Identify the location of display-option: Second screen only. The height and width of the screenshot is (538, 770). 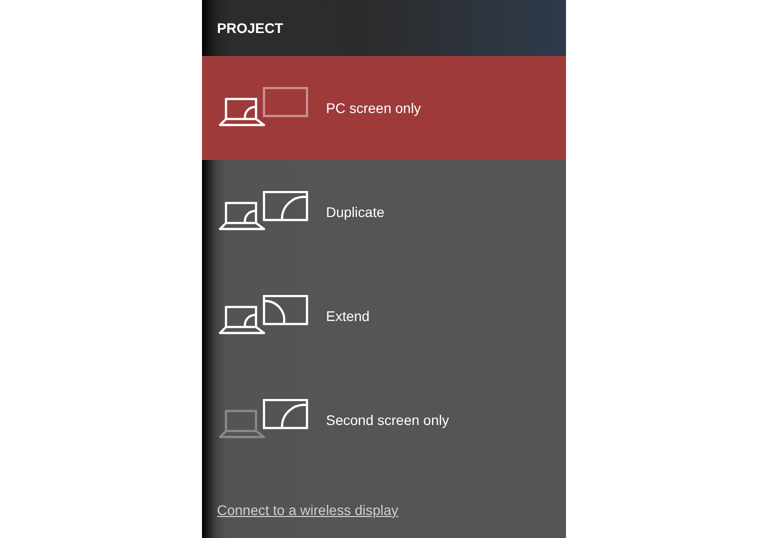
(384, 420).